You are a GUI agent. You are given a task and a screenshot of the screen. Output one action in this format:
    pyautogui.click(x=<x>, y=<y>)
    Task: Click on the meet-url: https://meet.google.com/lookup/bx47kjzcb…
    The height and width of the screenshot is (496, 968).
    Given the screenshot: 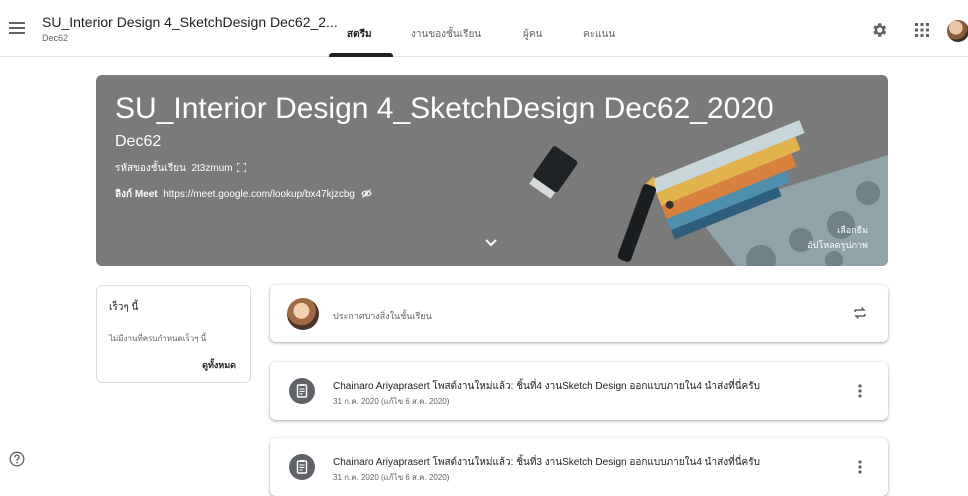 What is the action you would take?
    pyautogui.click(x=259, y=194)
    